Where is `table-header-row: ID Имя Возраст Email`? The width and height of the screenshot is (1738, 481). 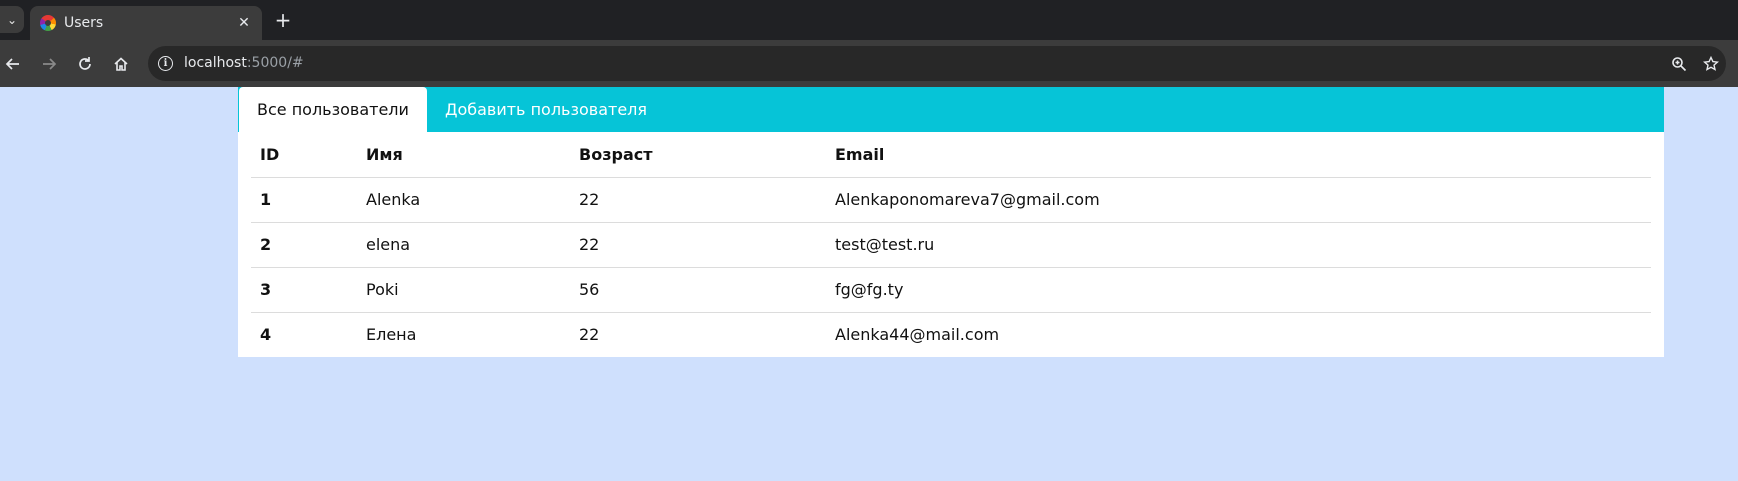 table-header-row: ID Имя Возраст Email is located at coordinates (951, 155).